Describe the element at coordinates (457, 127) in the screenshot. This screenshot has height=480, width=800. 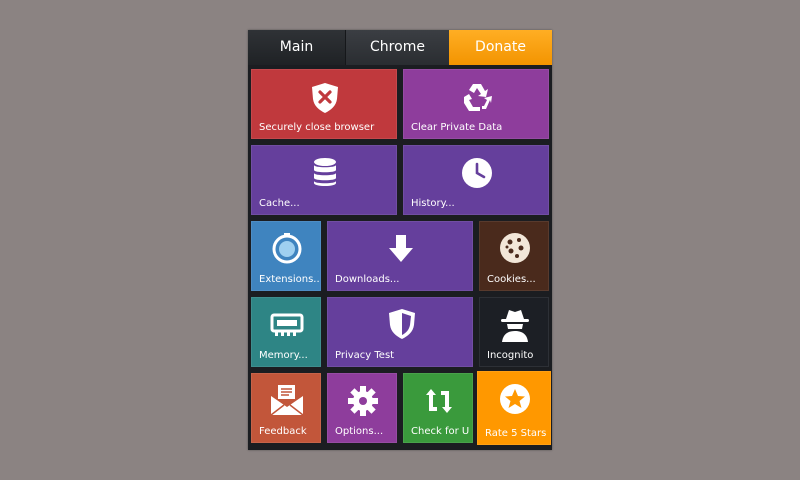
I see `tile-label: Clear Private Data` at that location.